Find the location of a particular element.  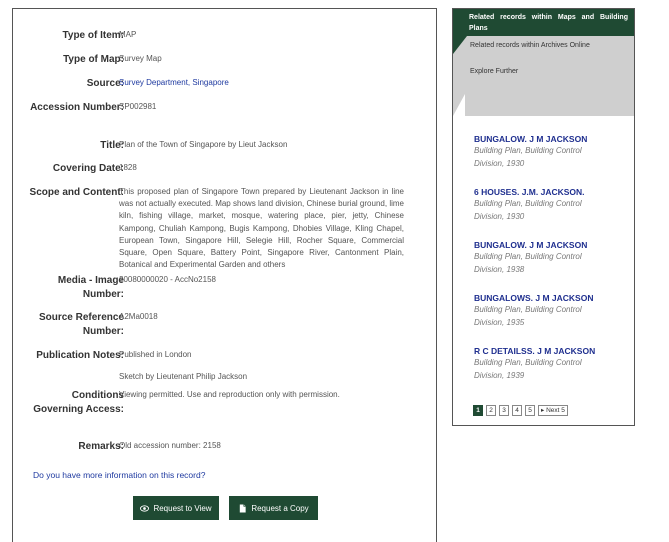

request-to-view-button: Request to View is located at coordinates (176, 508).